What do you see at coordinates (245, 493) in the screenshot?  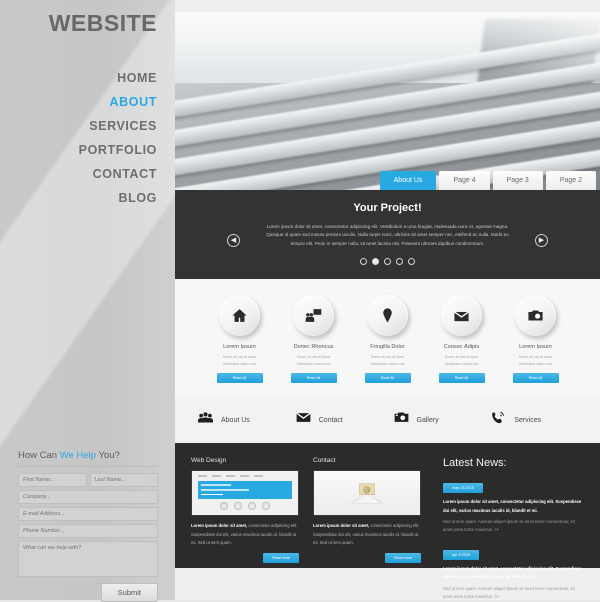 I see `website-mockup-thumb` at bounding box center [245, 493].